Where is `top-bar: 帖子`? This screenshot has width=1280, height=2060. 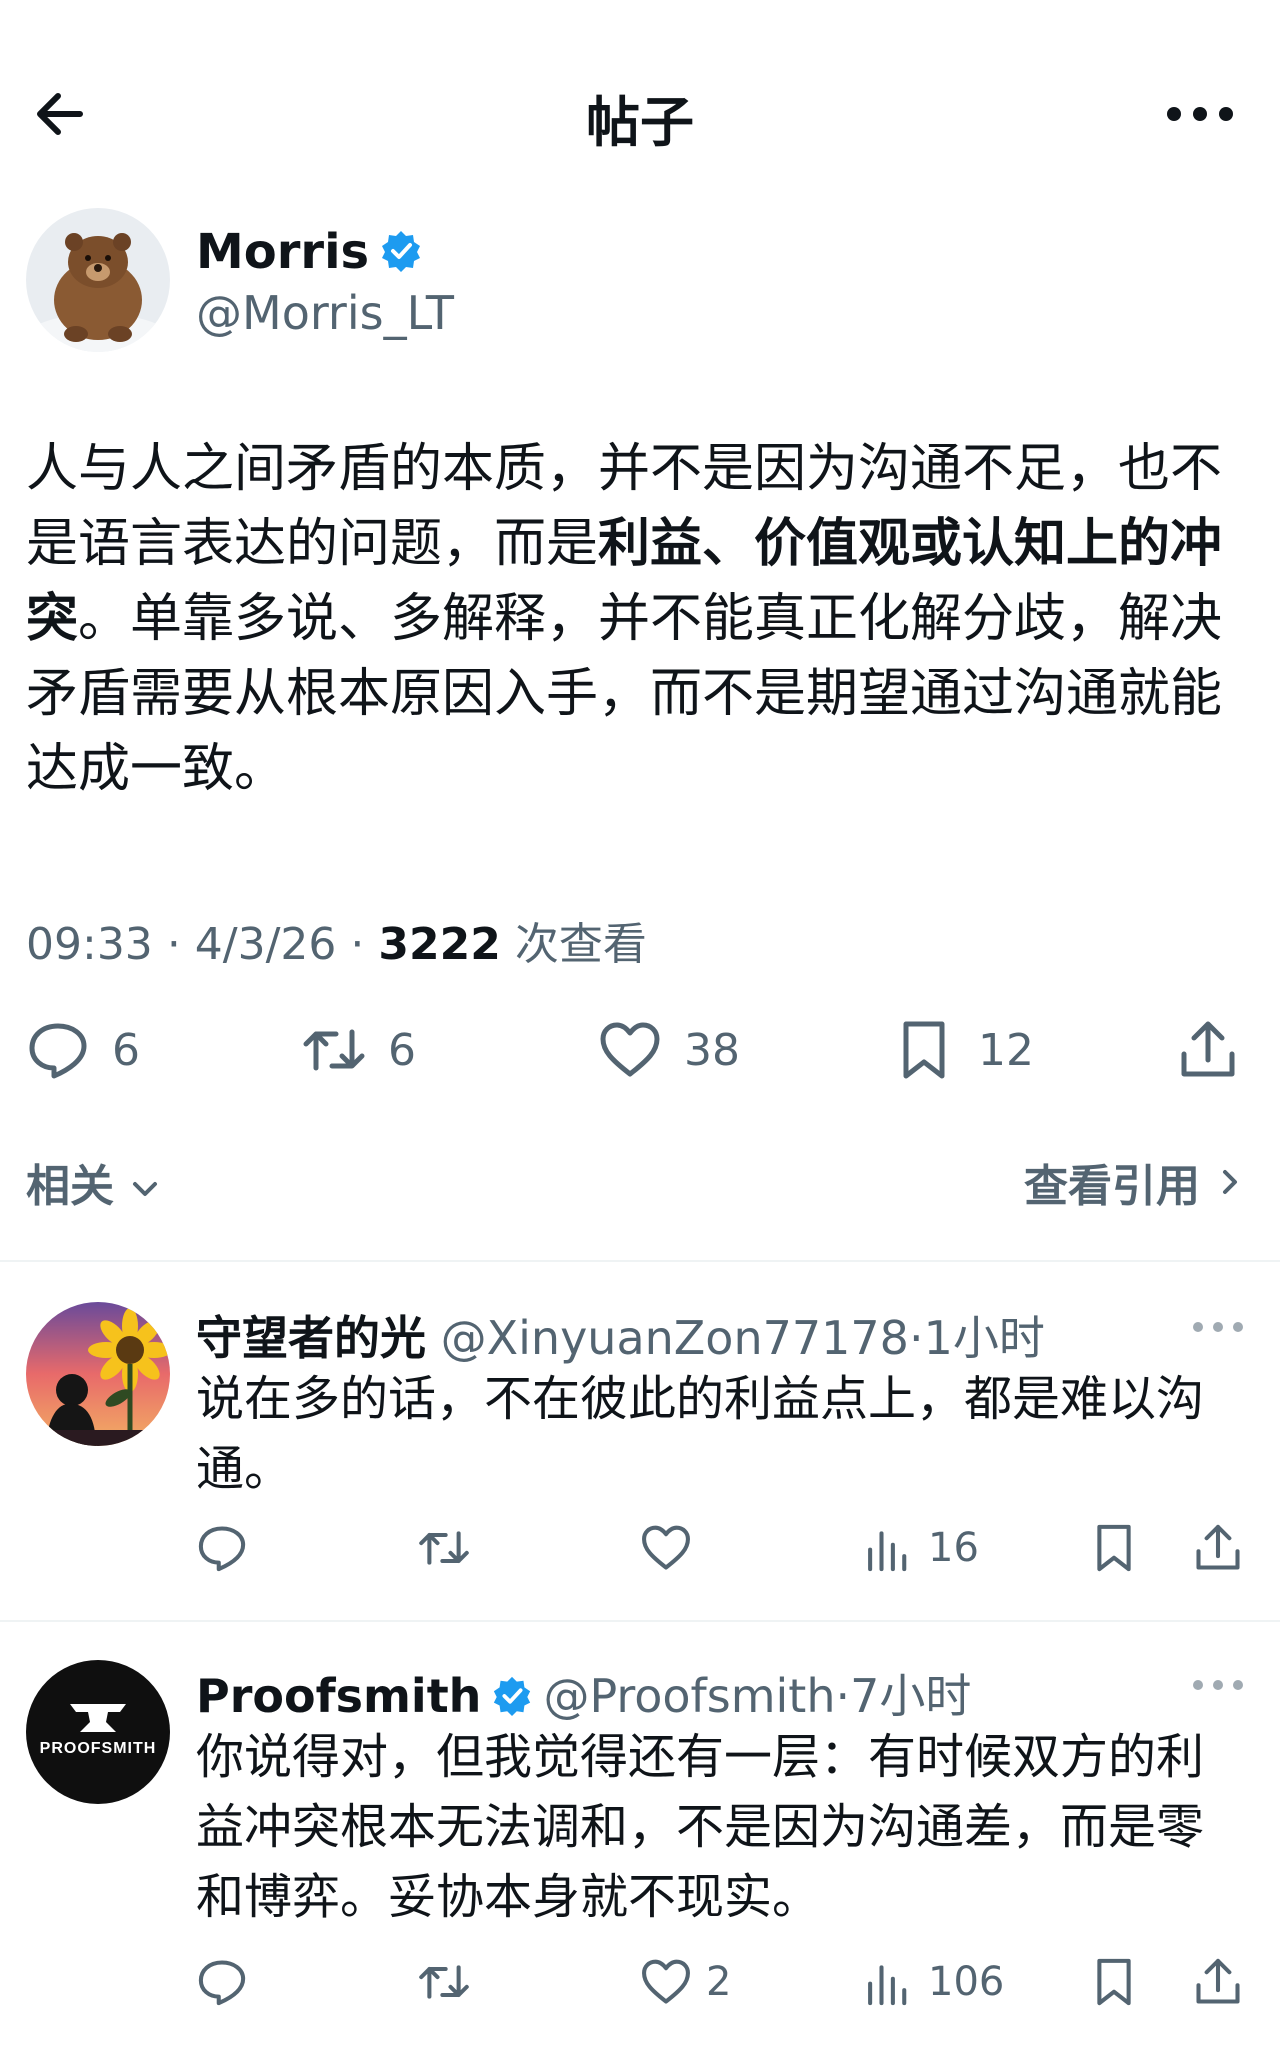 top-bar: 帖子 is located at coordinates (640, 115).